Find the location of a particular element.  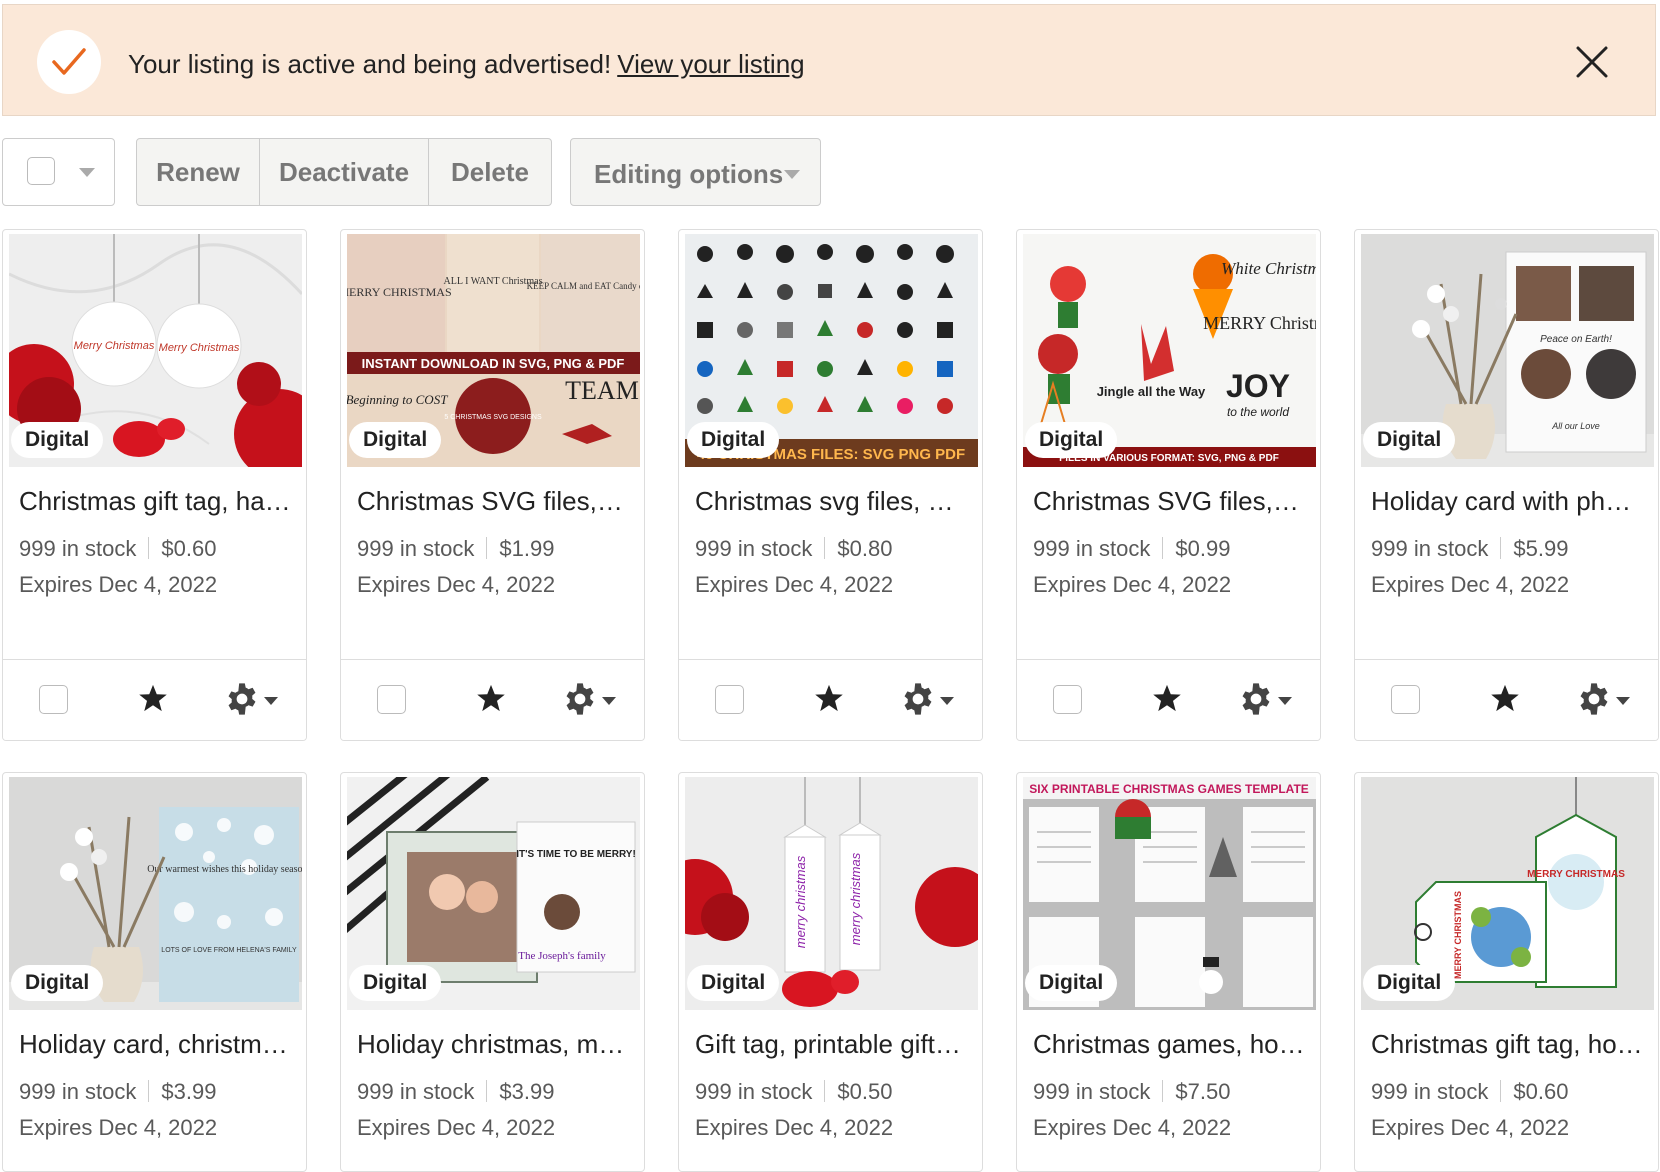

thumb-text: TEAM is located at coordinates (602, 390).